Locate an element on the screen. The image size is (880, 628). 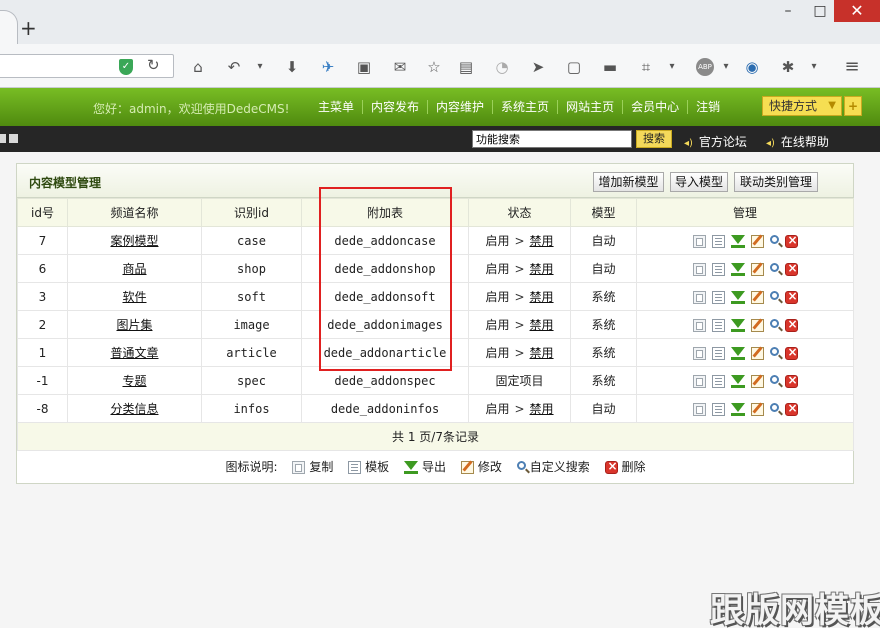
reader-icon: ▣ is located at coordinates (364, 67).